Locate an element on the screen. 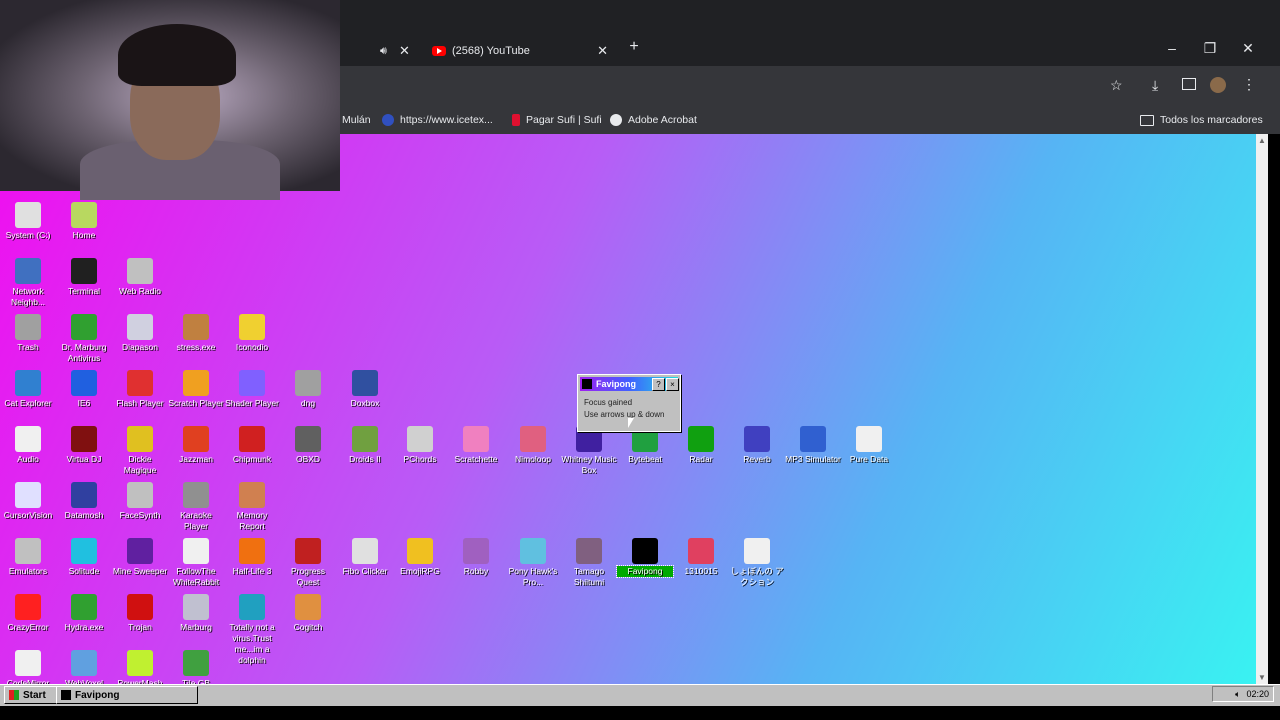  desktop-icon: Jazzman is located at coordinates (196, 445).